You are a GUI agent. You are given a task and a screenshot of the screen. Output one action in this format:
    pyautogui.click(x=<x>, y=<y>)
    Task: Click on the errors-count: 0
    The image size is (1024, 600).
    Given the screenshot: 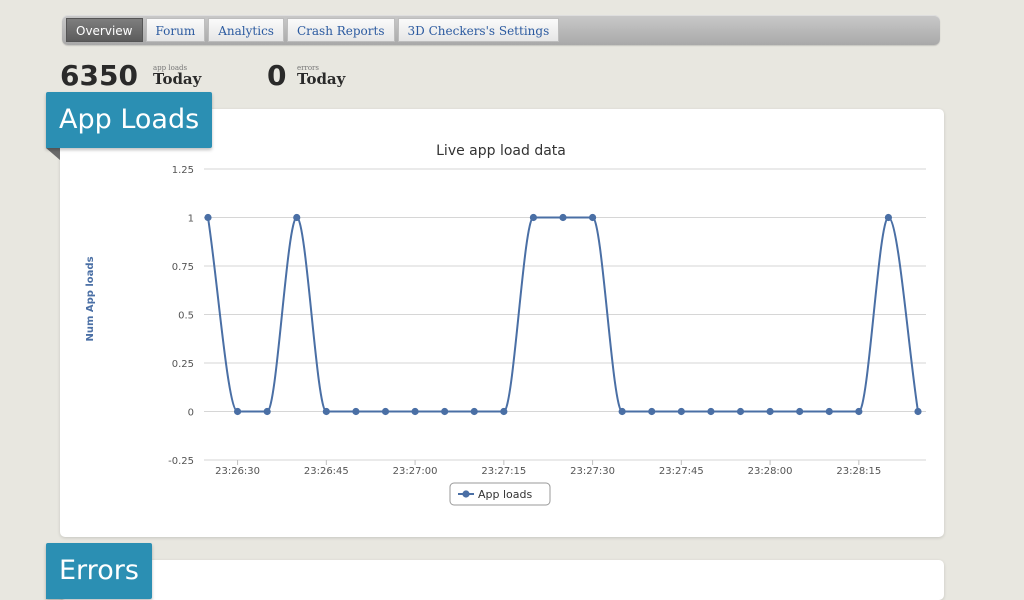 What is the action you would take?
    pyautogui.click(x=277, y=75)
    